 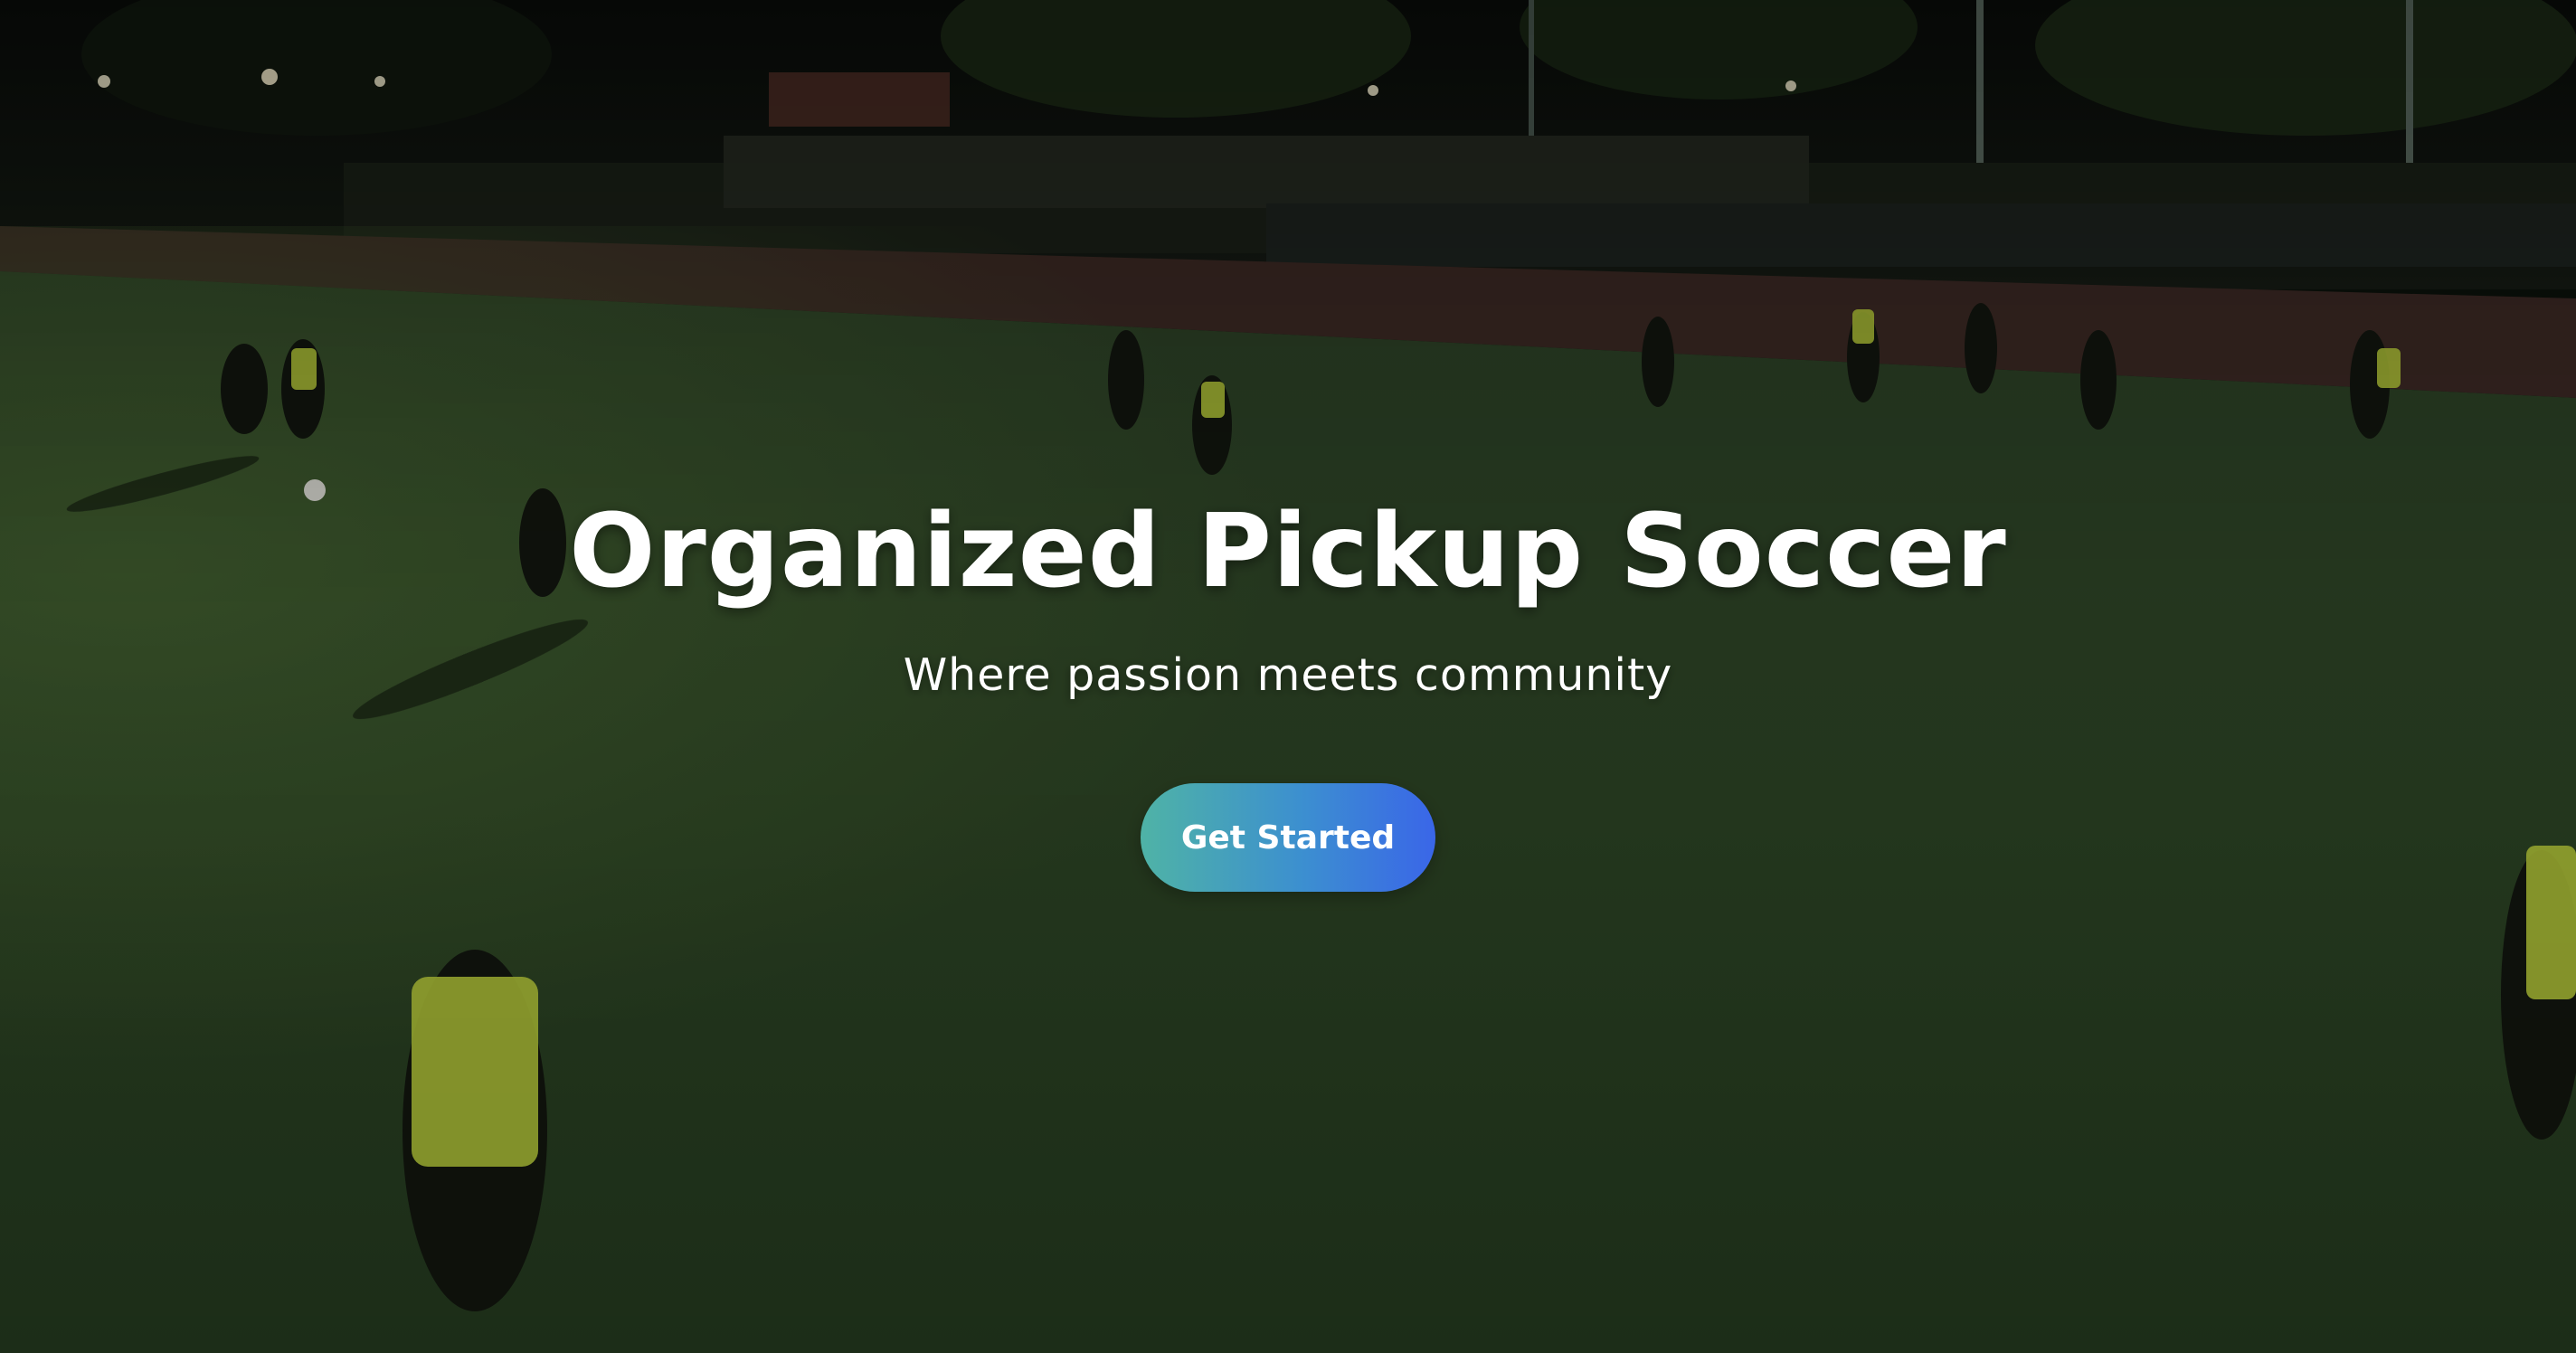 I want to click on hero-subtitle: Where passion meets community, so click(x=1288, y=675).